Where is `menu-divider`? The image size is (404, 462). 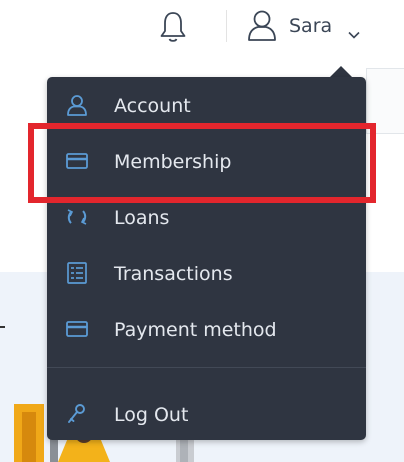
menu-divider is located at coordinates (206, 367).